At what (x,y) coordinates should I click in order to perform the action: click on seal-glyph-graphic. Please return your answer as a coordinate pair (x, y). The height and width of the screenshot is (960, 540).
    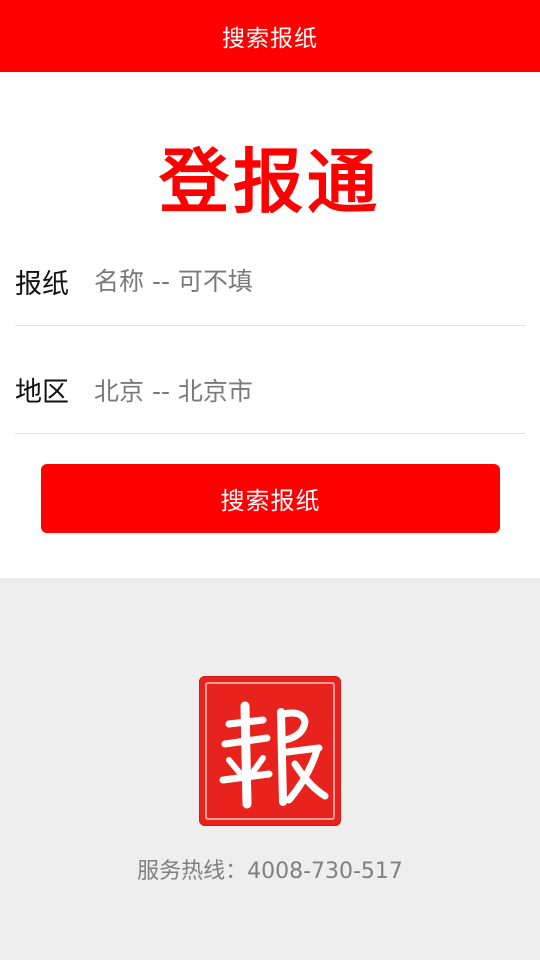
    Looking at the image, I should click on (274, 755).